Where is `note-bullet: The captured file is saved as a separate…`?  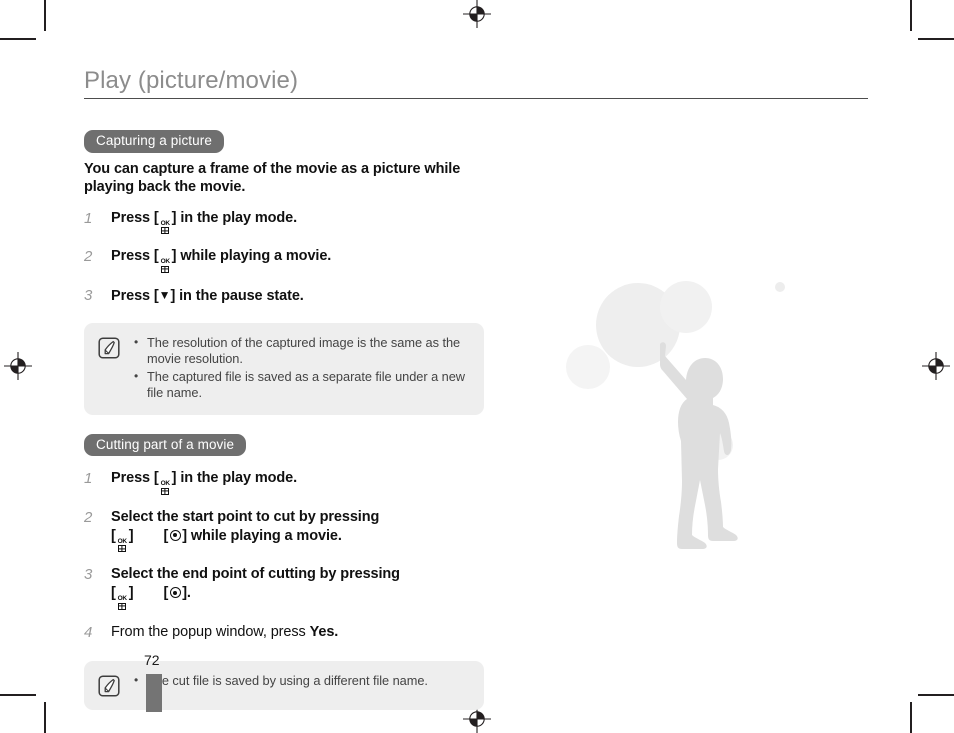
note-bullet: The captured file is saved as a separate… is located at coordinates (302, 385).